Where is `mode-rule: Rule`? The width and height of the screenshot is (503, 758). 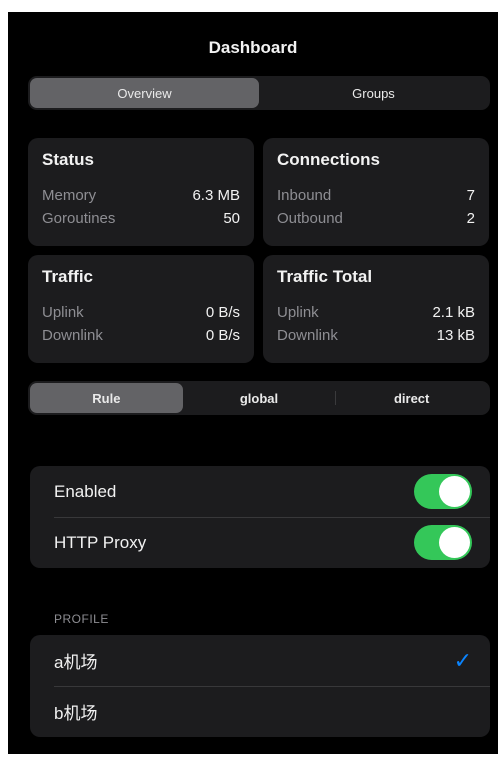 mode-rule: Rule is located at coordinates (106, 398).